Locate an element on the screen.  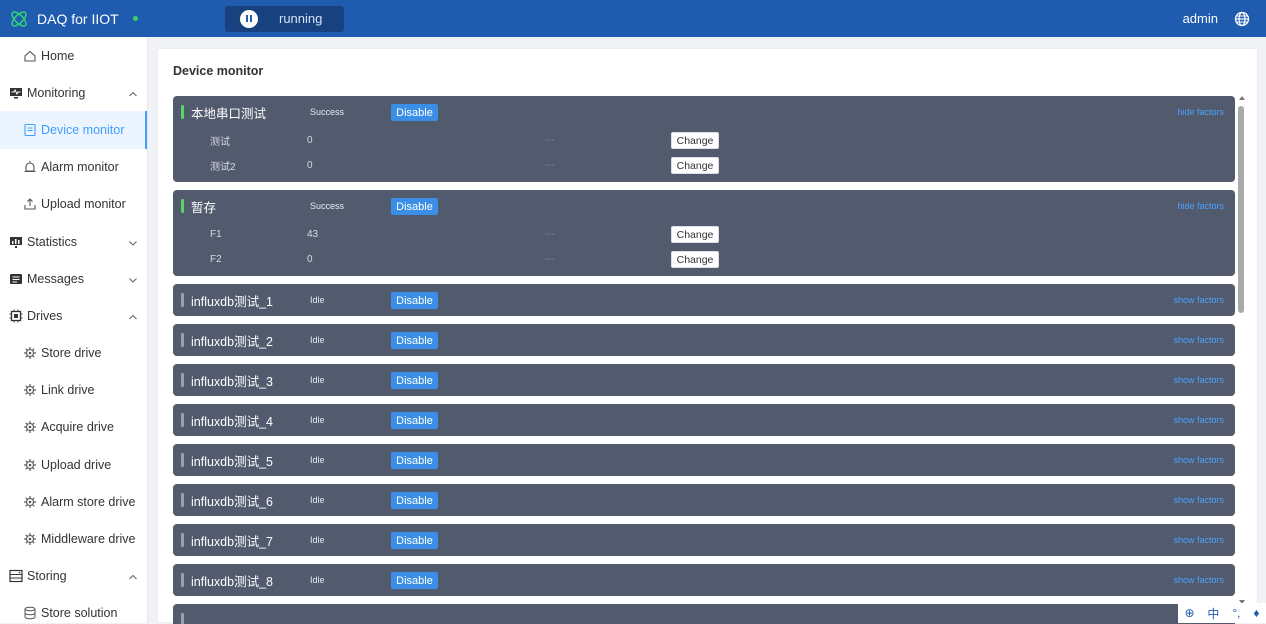
device-header: 暂存SuccessDisablehide factors is located at coordinates (704, 206).